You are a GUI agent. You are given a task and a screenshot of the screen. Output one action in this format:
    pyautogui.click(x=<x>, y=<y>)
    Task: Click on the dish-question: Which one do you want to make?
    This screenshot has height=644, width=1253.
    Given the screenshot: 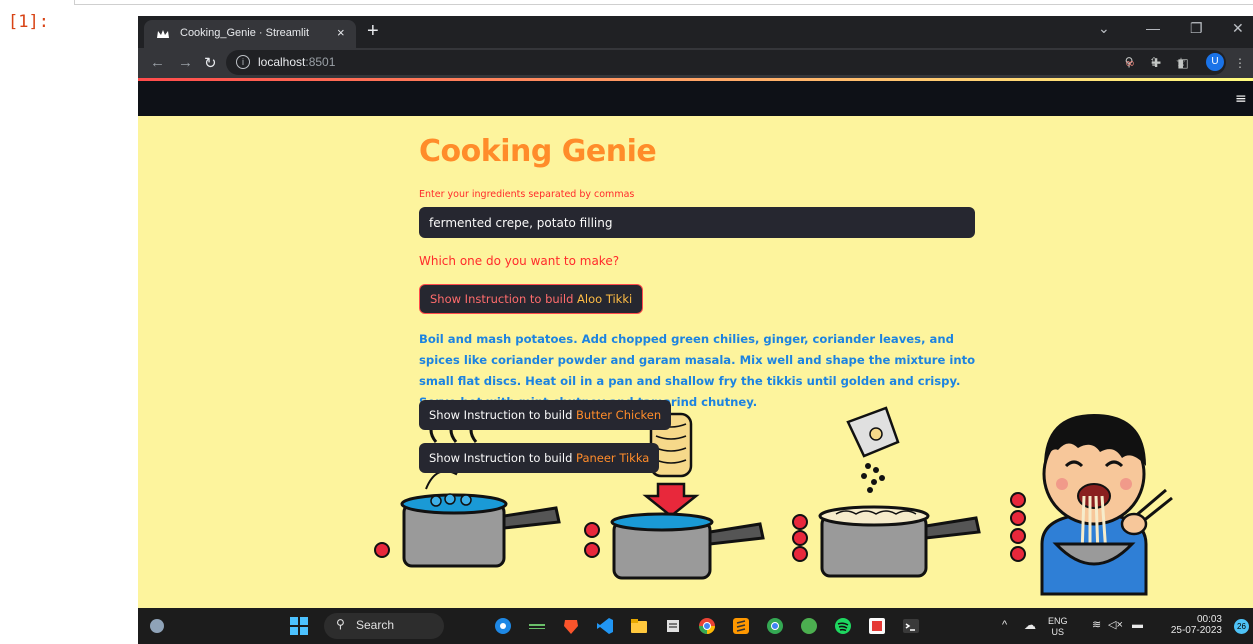 What is the action you would take?
    pyautogui.click(x=519, y=261)
    